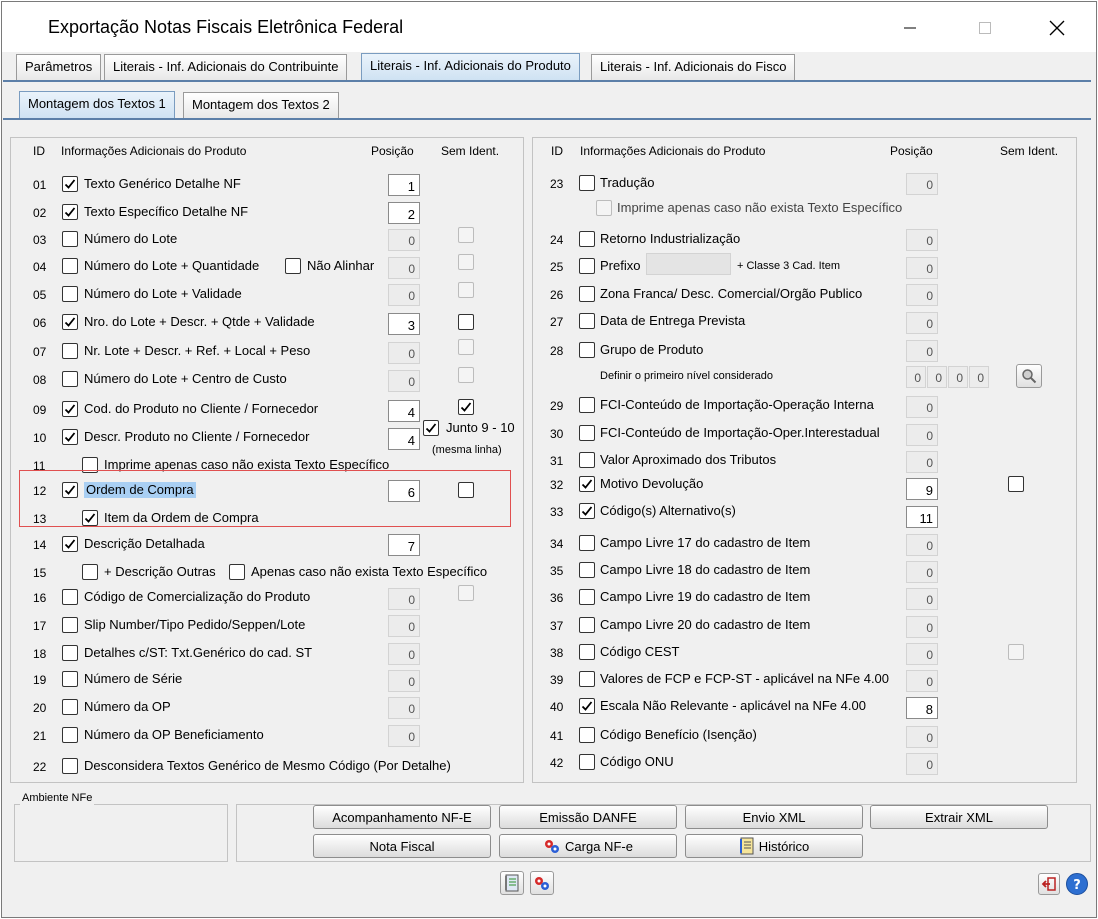  Describe the element at coordinates (922, 517) in the screenshot. I see `position-field-33: 11` at that location.